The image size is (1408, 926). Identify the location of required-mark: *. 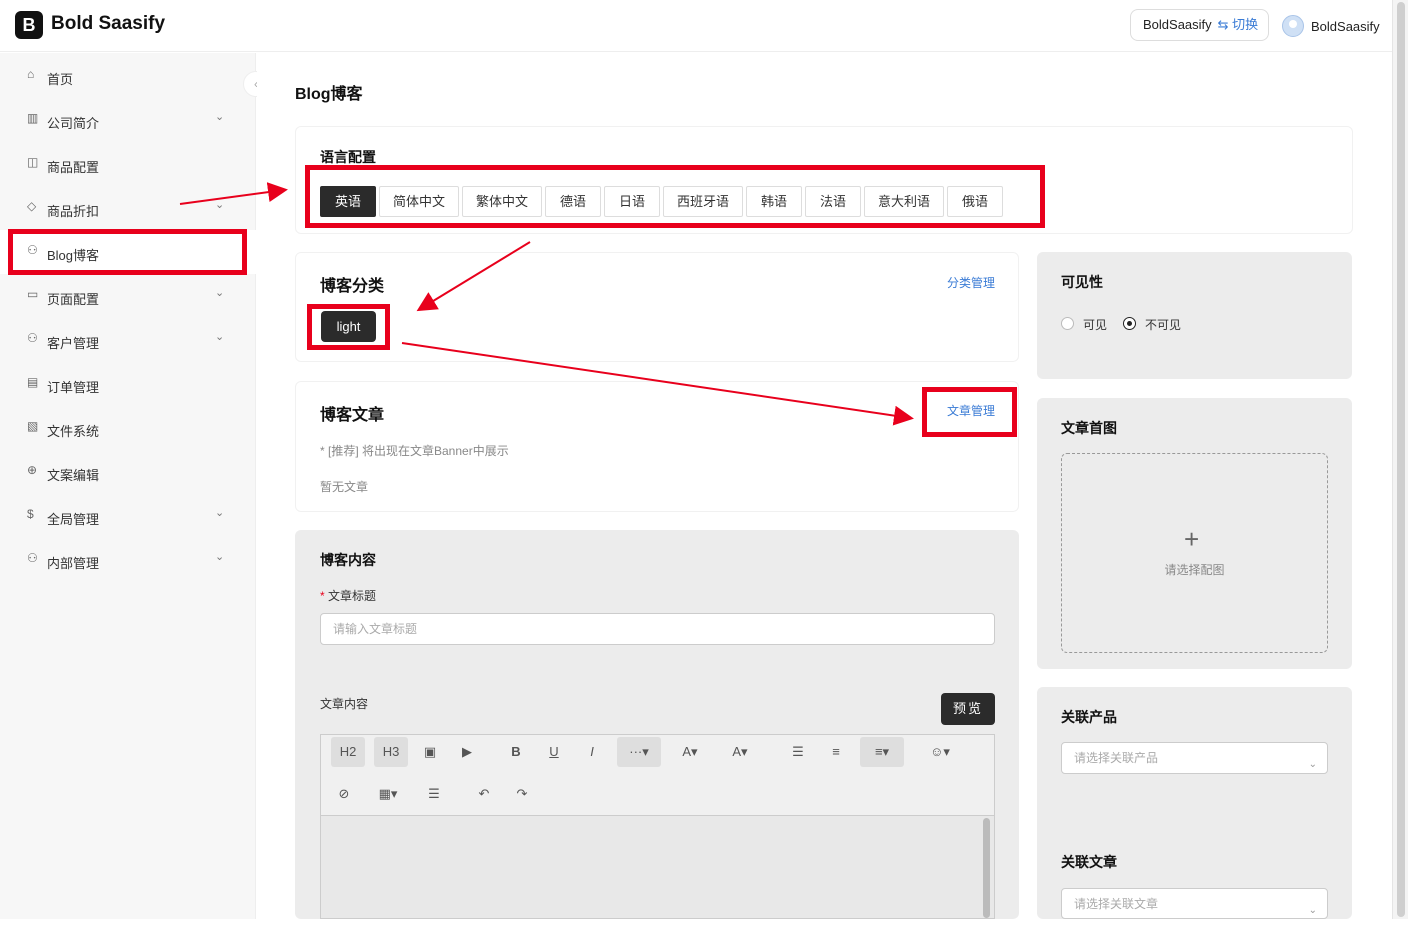
(322, 596).